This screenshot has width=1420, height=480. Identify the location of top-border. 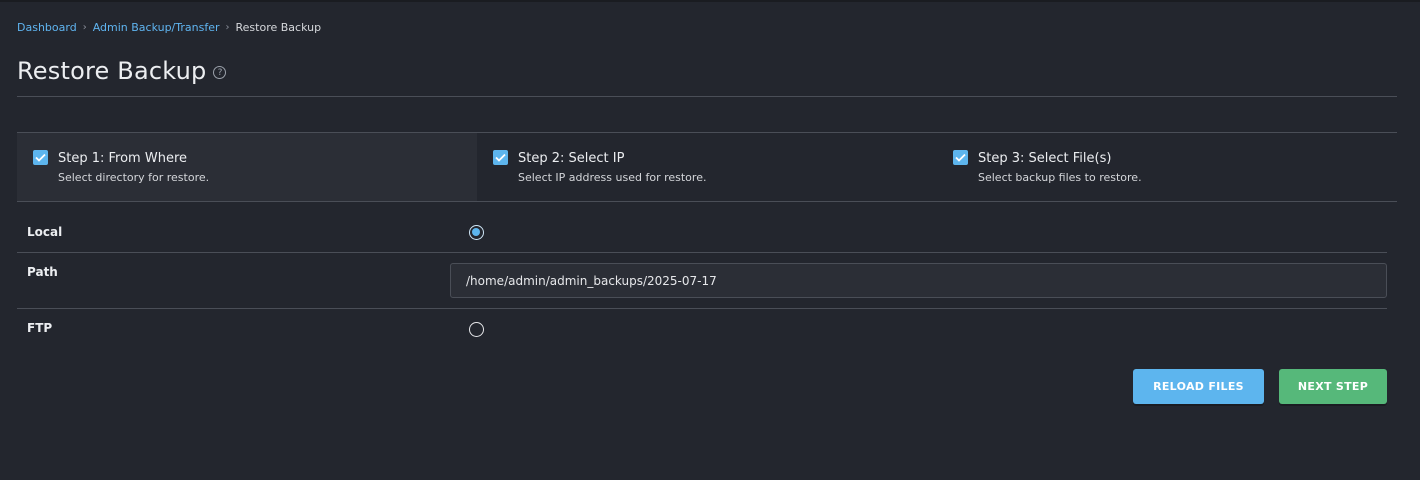
(710, 1).